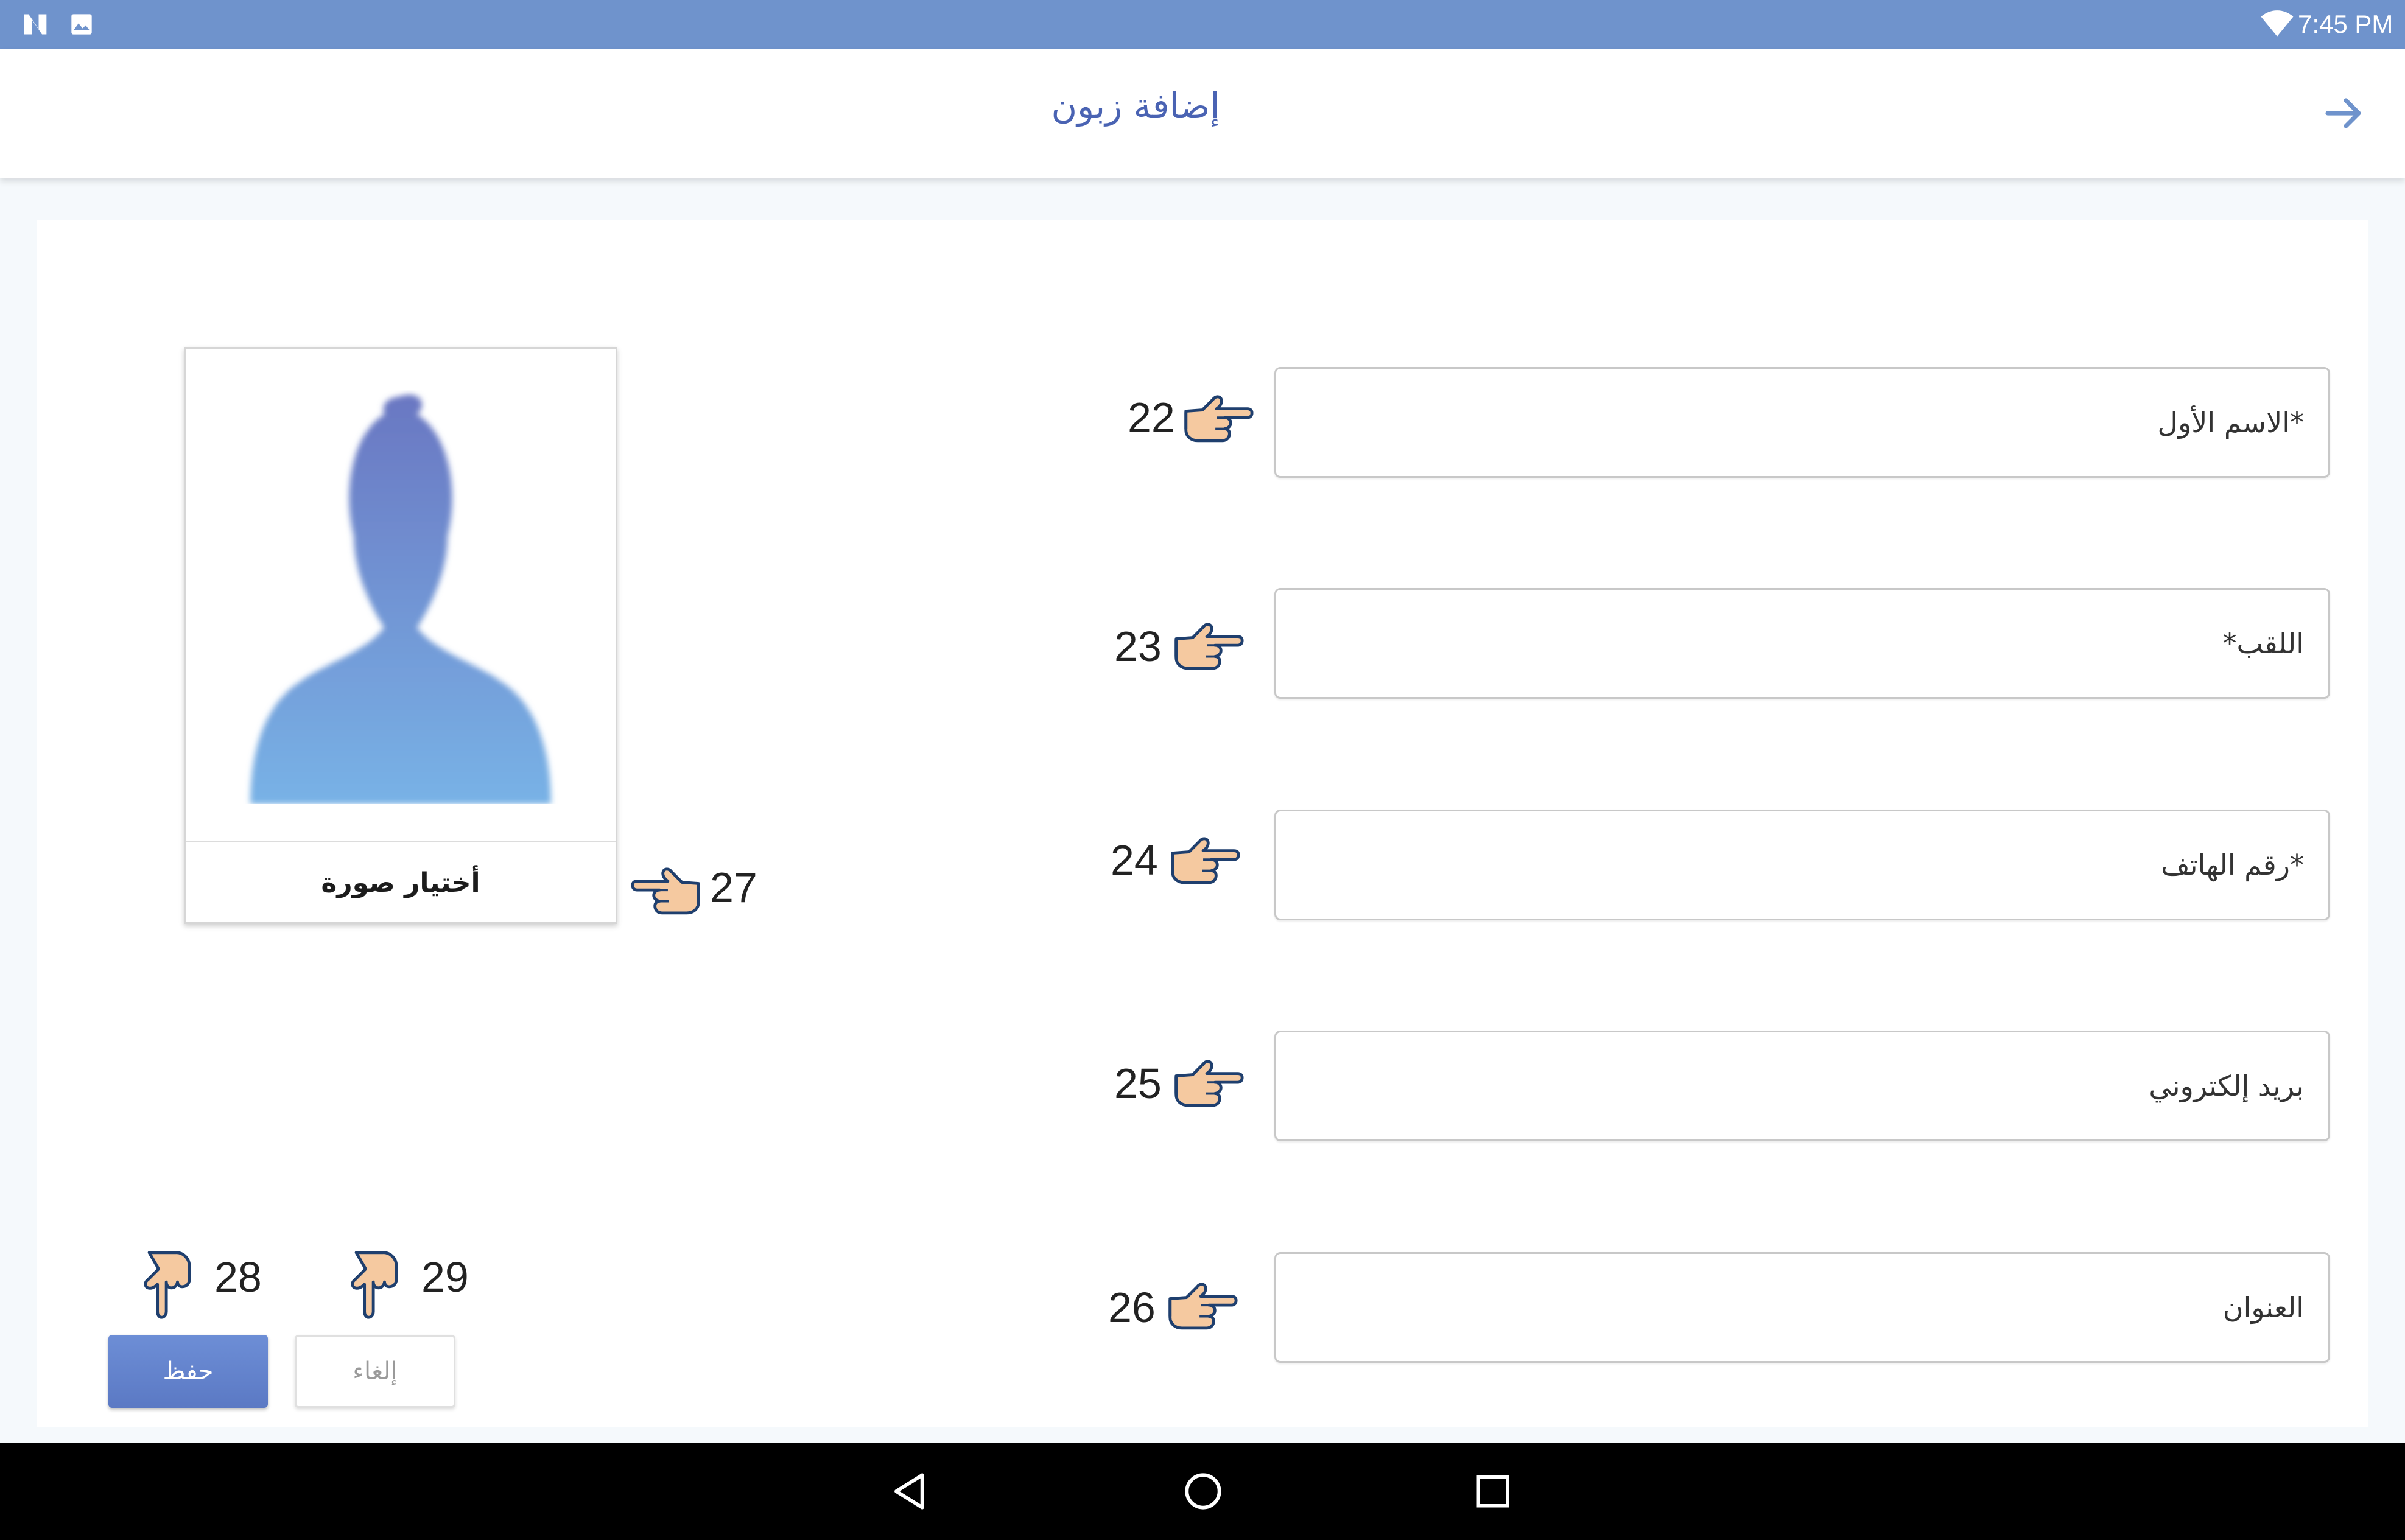  Describe the element at coordinates (445, 1277) in the screenshot. I see `annotation-29: 29` at that location.